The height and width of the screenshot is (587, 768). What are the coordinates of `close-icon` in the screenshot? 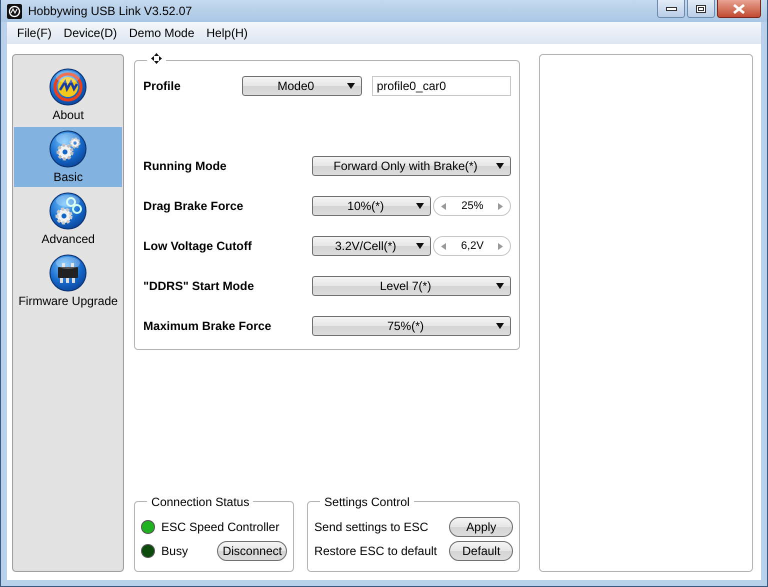 It's located at (739, 9).